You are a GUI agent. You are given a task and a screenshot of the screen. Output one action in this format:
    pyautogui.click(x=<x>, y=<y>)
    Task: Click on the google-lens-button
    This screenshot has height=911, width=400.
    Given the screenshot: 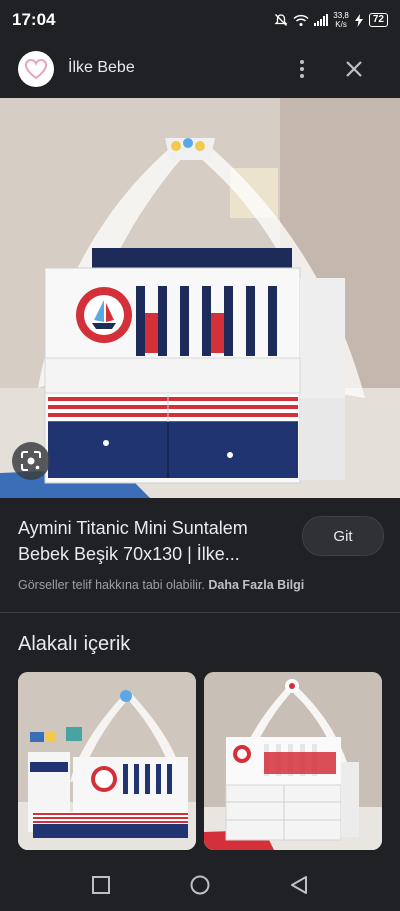 What is the action you would take?
    pyautogui.click(x=31, y=461)
    